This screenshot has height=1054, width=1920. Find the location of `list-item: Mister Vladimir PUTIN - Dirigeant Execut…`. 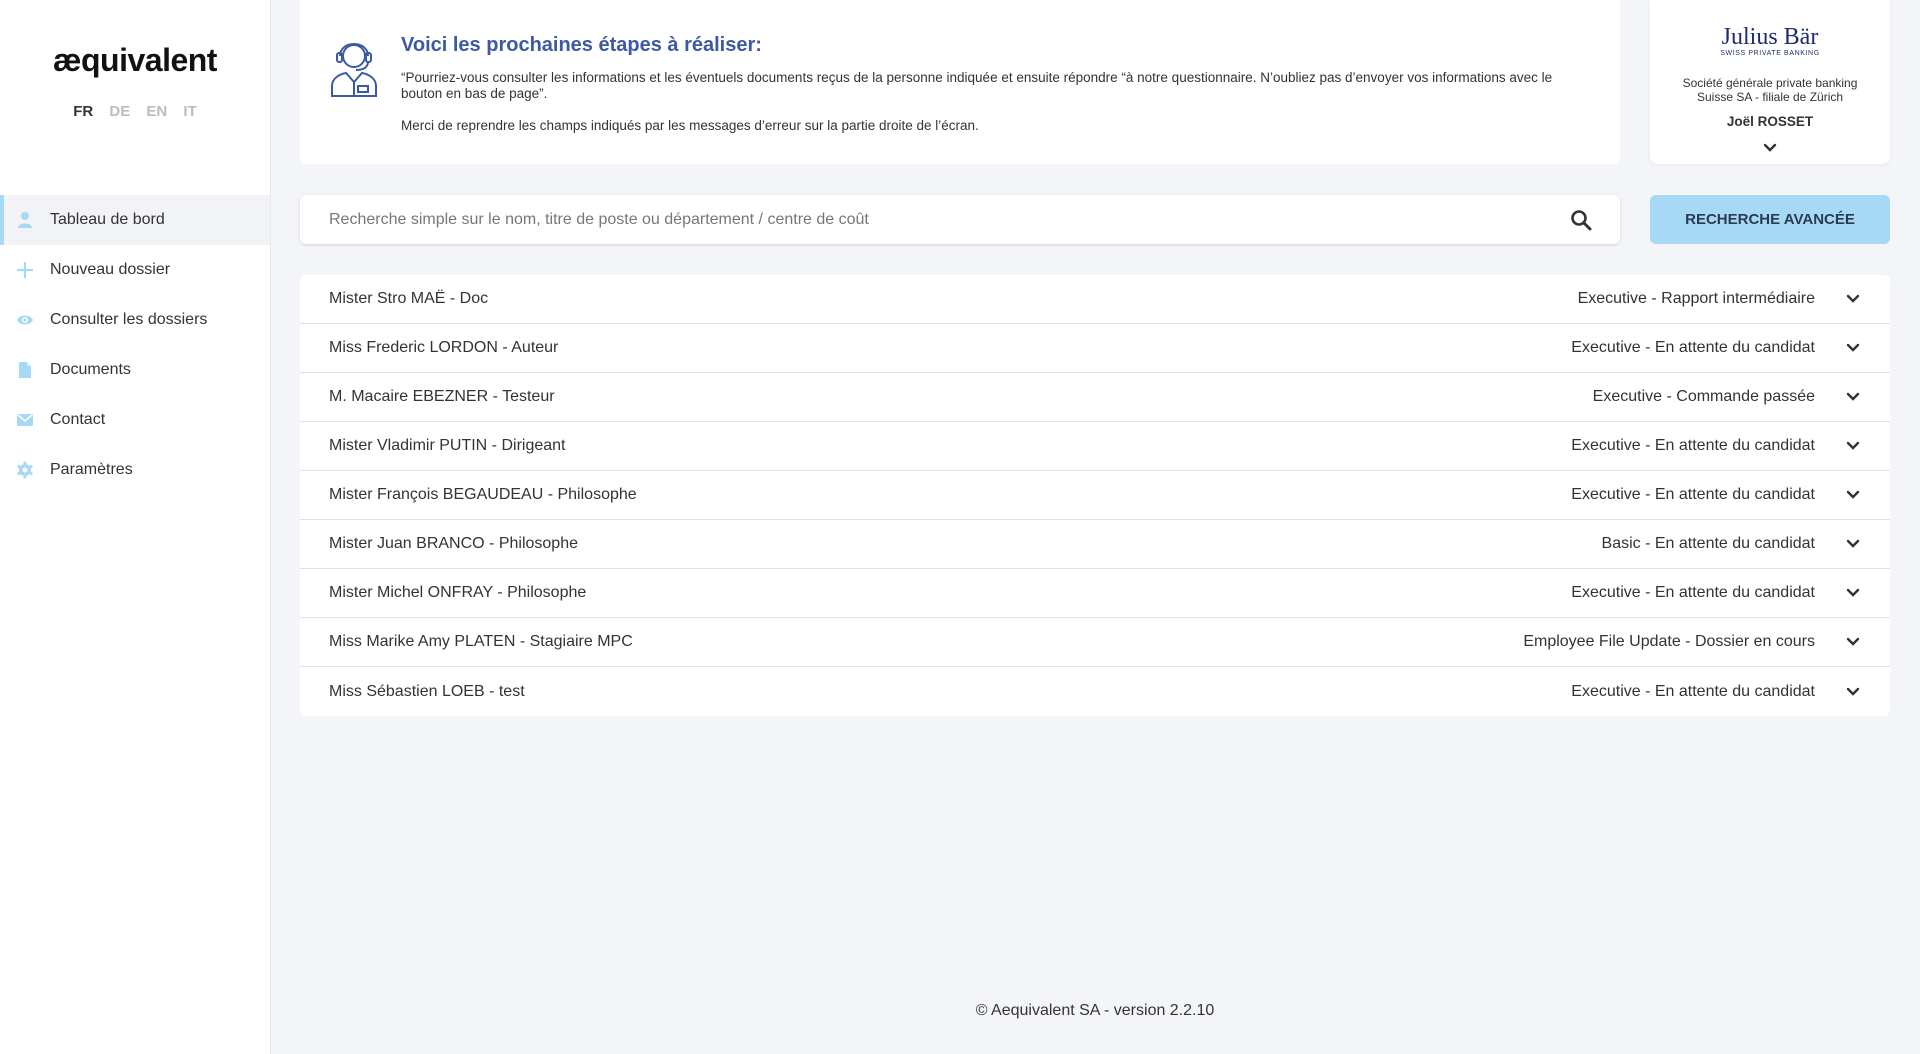

list-item: Mister Vladimir PUTIN - Dirigeant Execut… is located at coordinates (1095, 446).